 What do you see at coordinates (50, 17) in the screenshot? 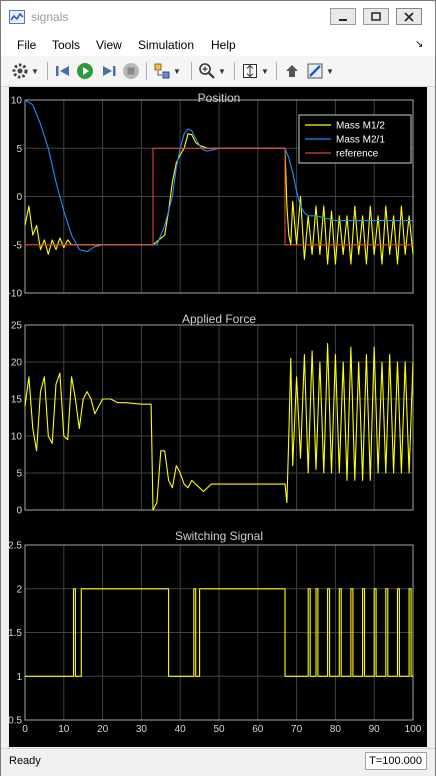
I see `window-title: signals` at bounding box center [50, 17].